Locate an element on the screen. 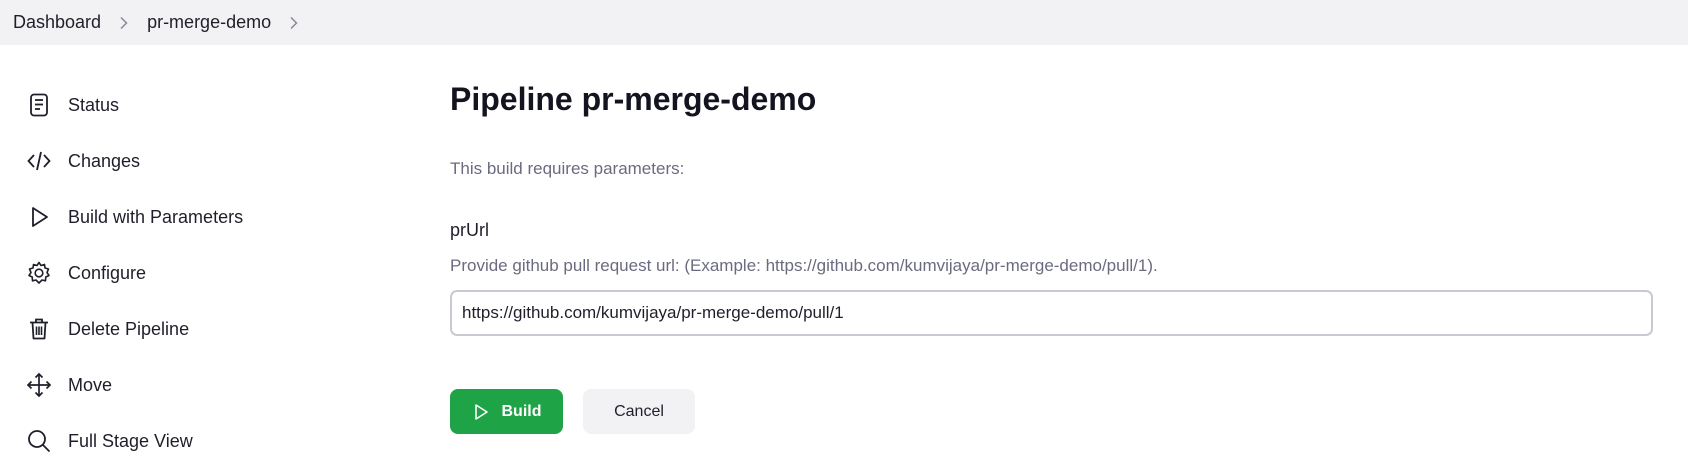  search-icon is located at coordinates (39, 441).